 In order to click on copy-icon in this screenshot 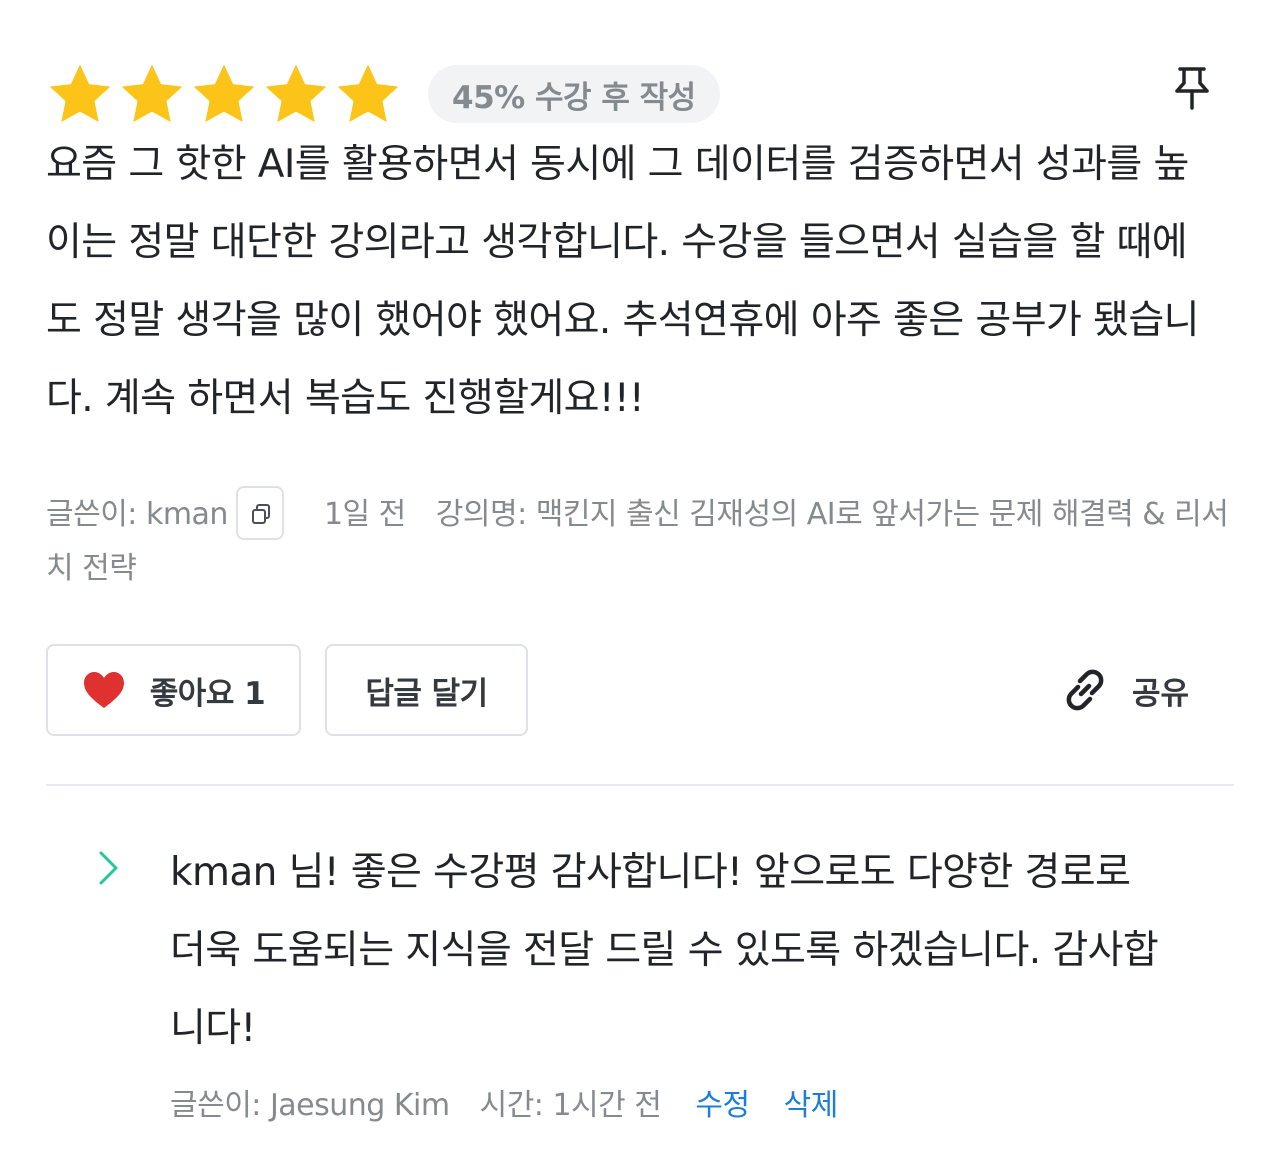, I will do `click(260, 513)`.